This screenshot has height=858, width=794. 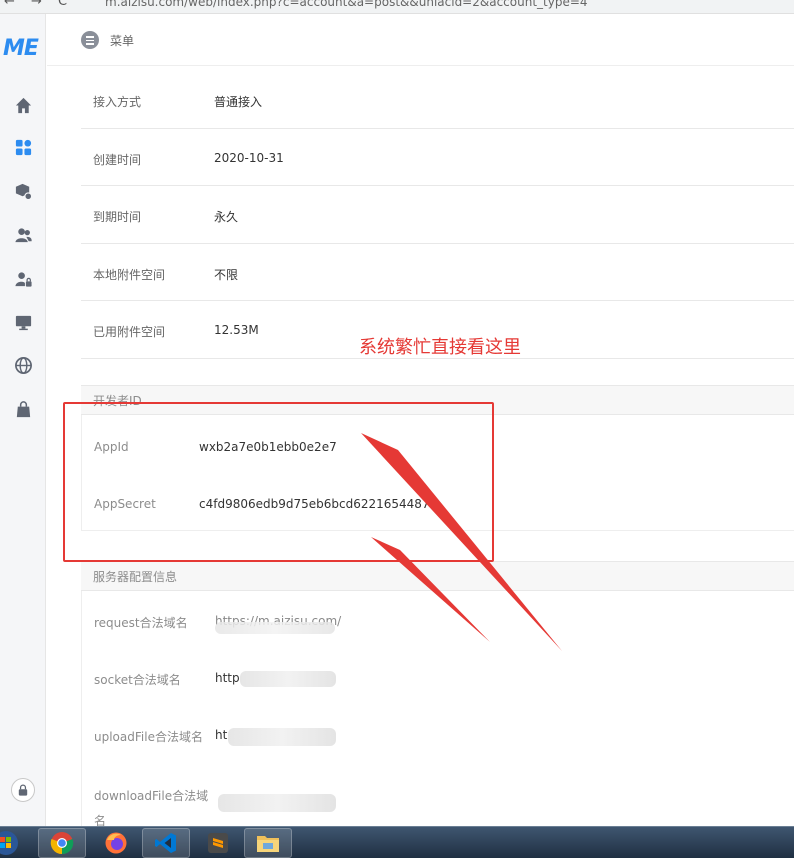 I want to click on info-key: 已用附件空间, so click(x=129, y=332).